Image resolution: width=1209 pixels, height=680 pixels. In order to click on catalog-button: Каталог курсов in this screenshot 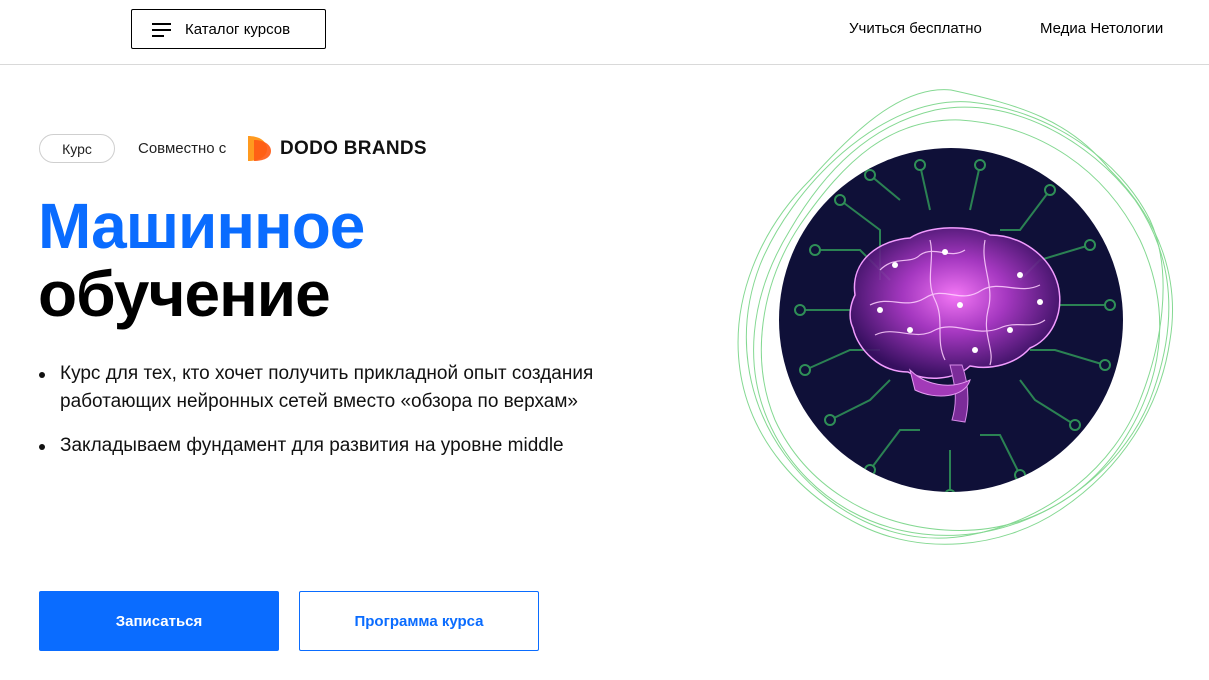, I will do `click(228, 29)`.